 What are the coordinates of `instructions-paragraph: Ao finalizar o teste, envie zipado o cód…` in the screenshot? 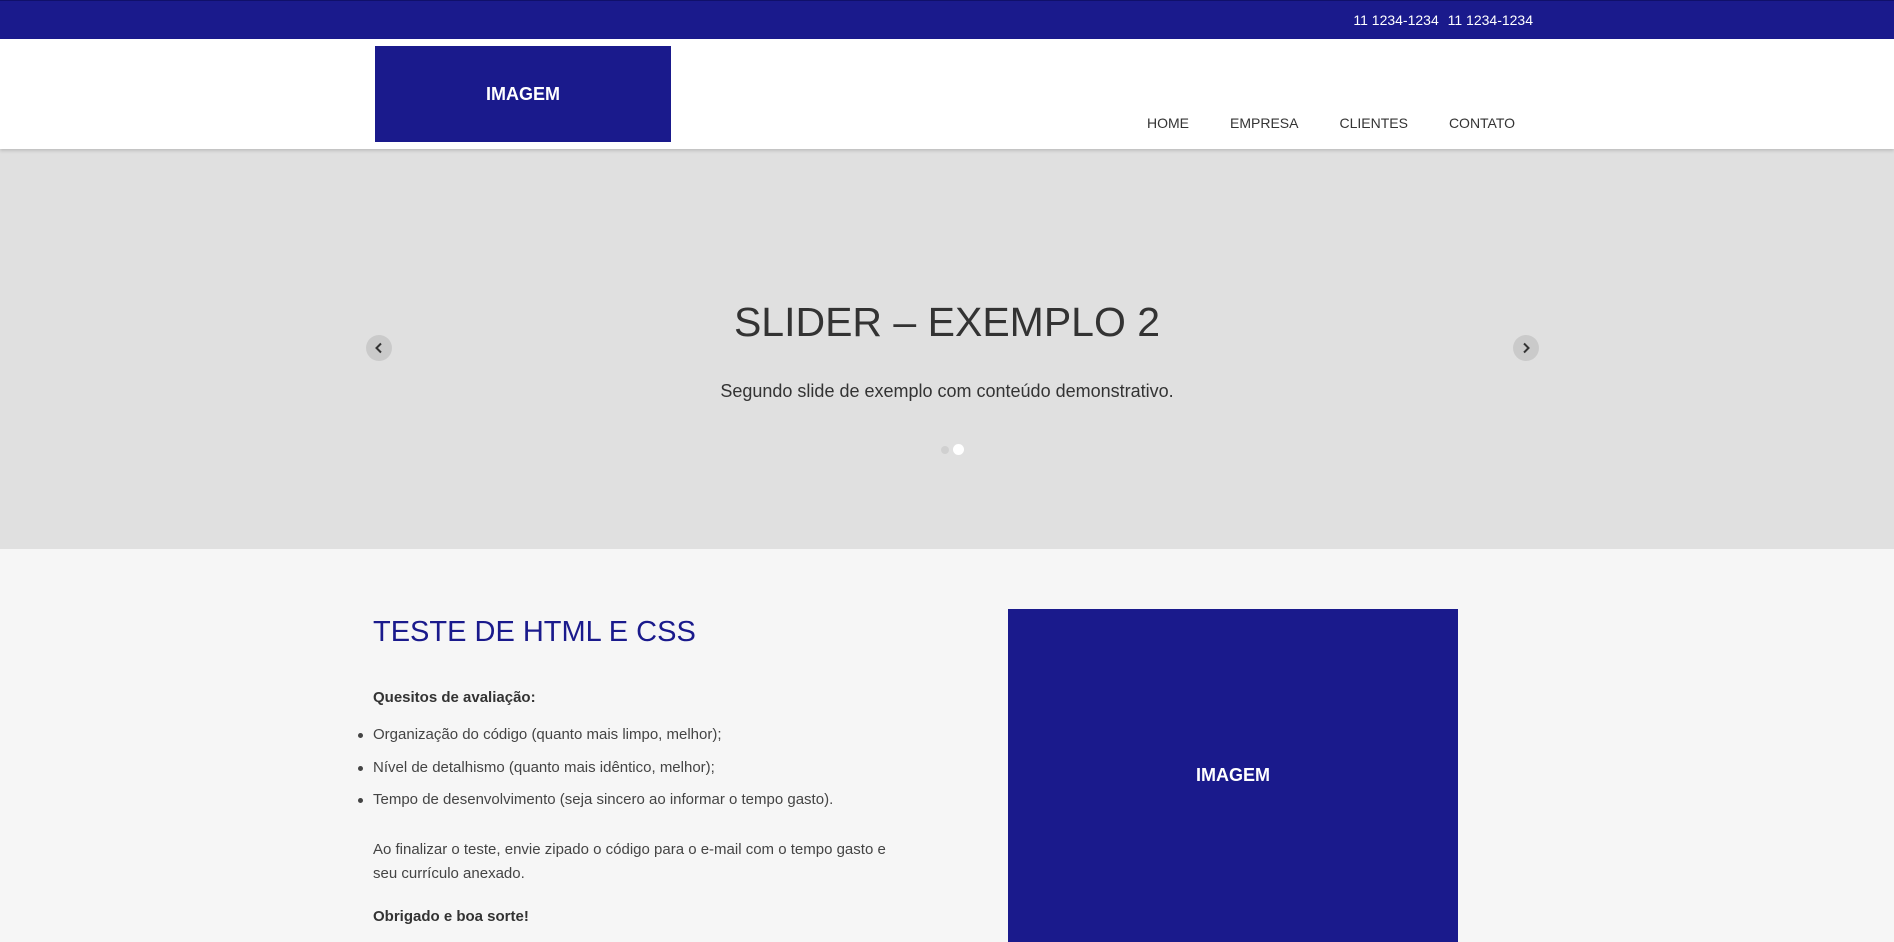 It's located at (629, 861).